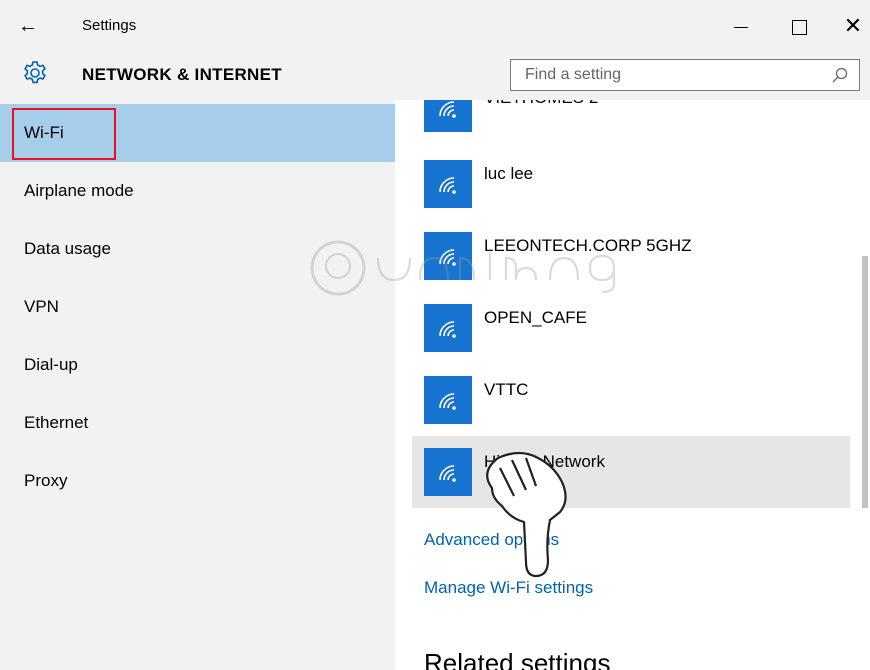 This screenshot has width=870, height=670. I want to click on search-input, so click(670, 75).